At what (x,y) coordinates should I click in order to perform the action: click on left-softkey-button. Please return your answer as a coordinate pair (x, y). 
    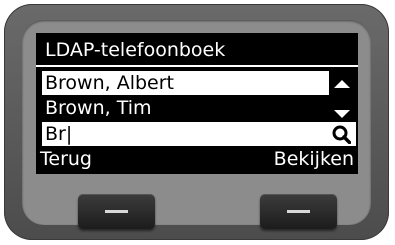
    Looking at the image, I should click on (116, 211).